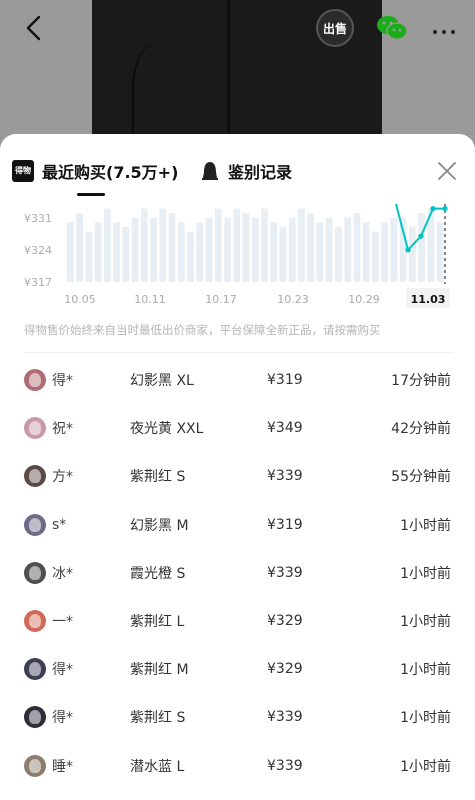  Describe the element at coordinates (159, 670) in the screenshot. I see `product-sku: 紫荆红 M` at that location.